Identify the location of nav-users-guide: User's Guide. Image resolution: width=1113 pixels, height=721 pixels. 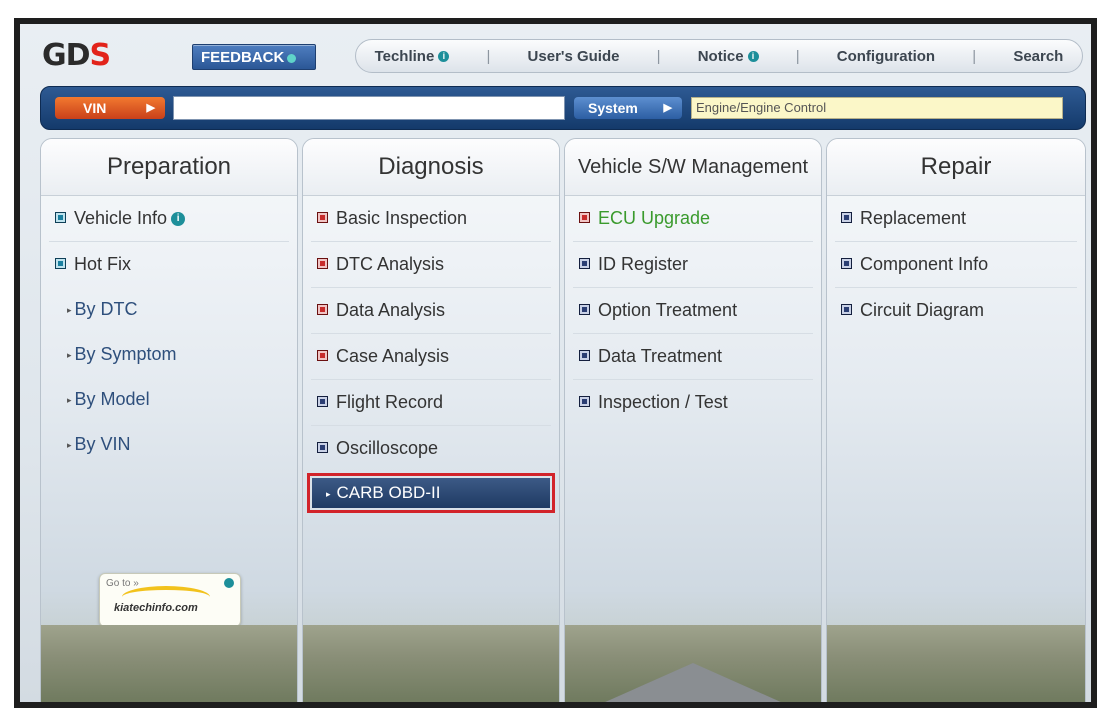
(574, 56).